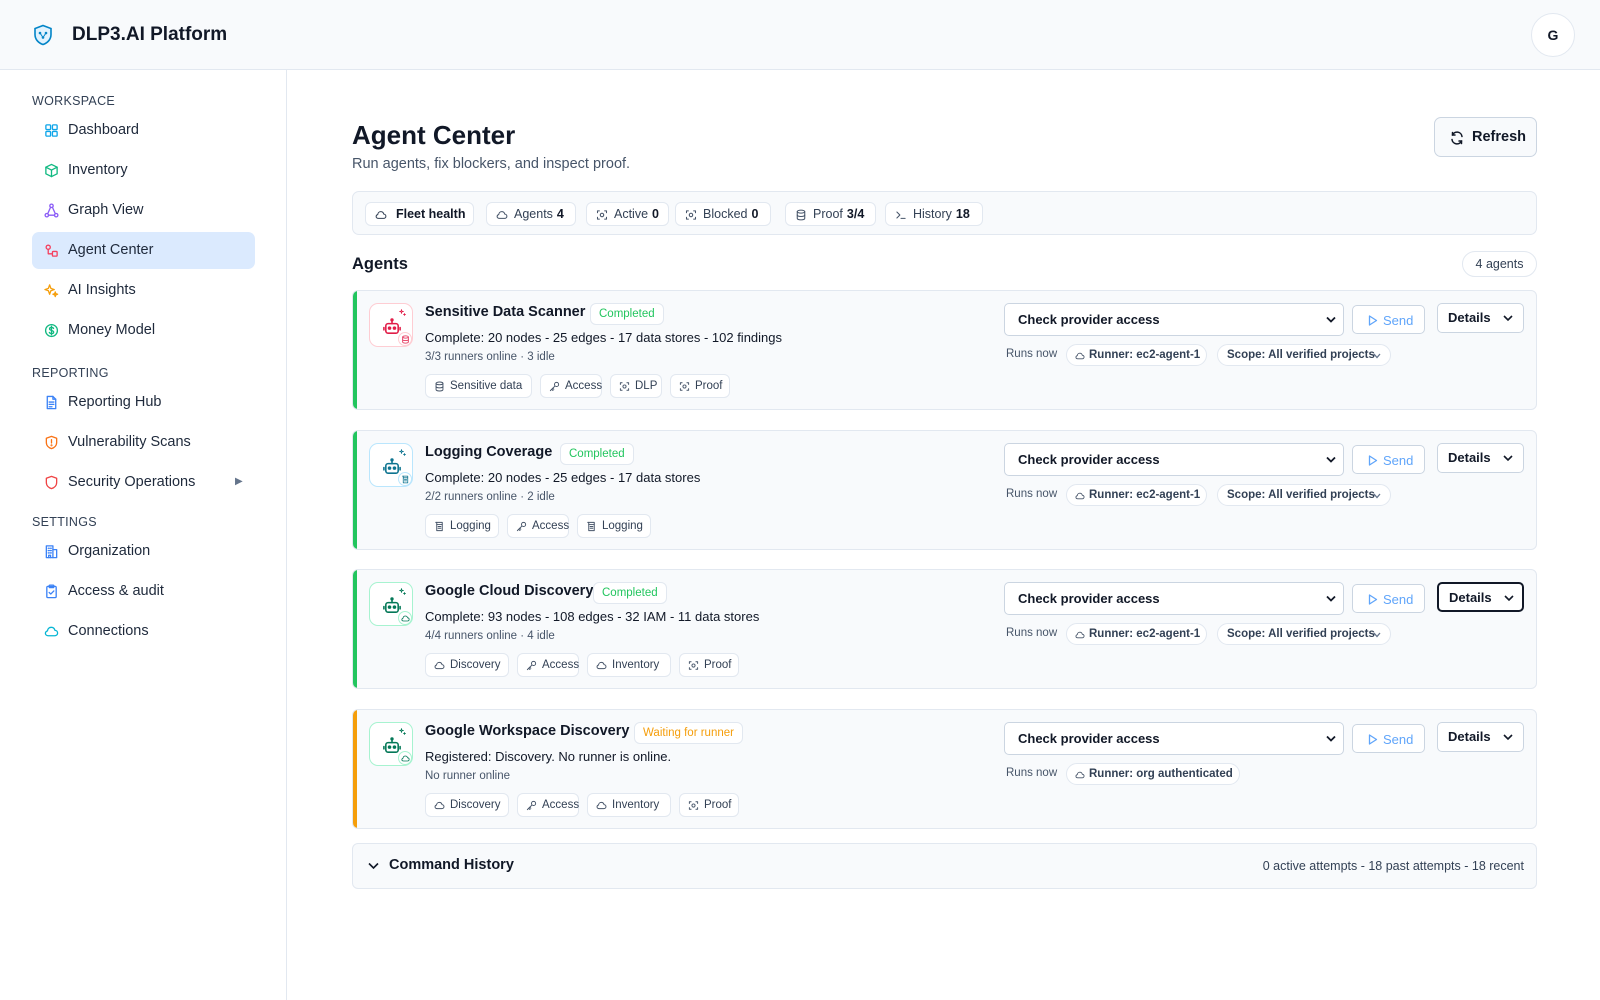  I want to click on status-badge: Waiting for runner, so click(688, 733).